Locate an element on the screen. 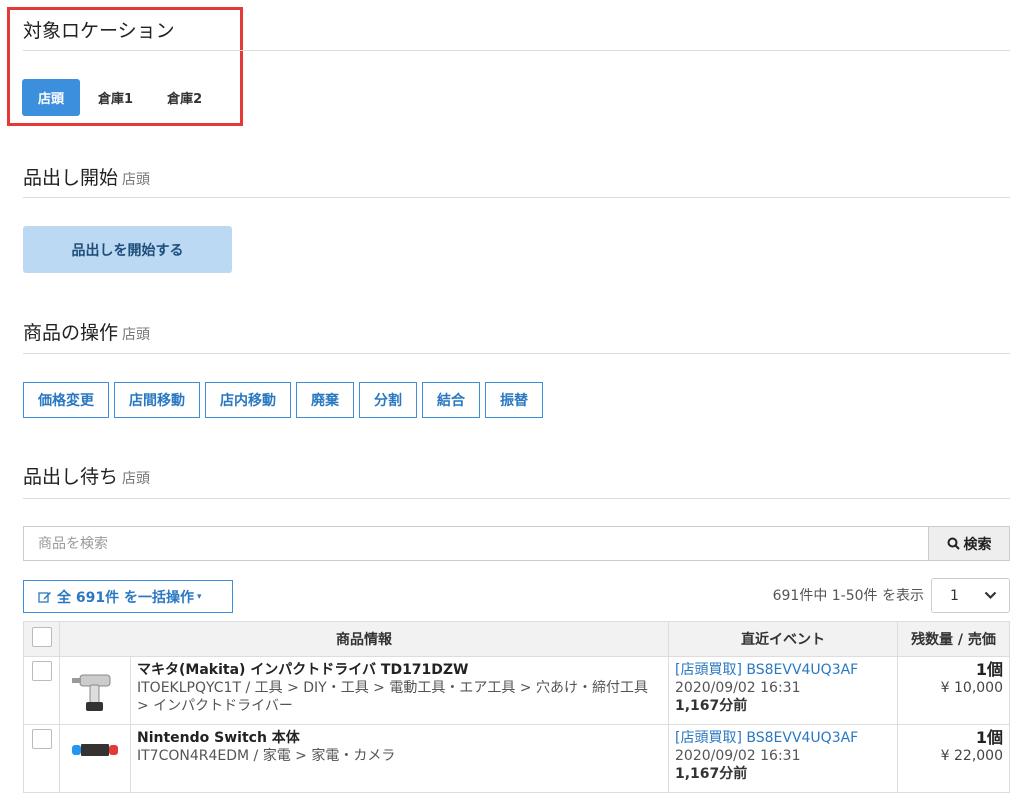 The image size is (1024, 802). nintendo-switch-image is located at coordinates (95, 750).